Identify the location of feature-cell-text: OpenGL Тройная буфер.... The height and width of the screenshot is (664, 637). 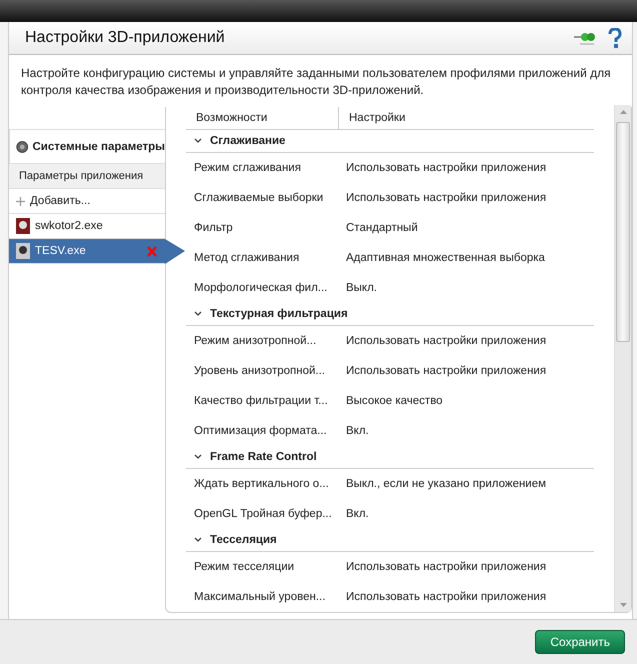
(262, 514).